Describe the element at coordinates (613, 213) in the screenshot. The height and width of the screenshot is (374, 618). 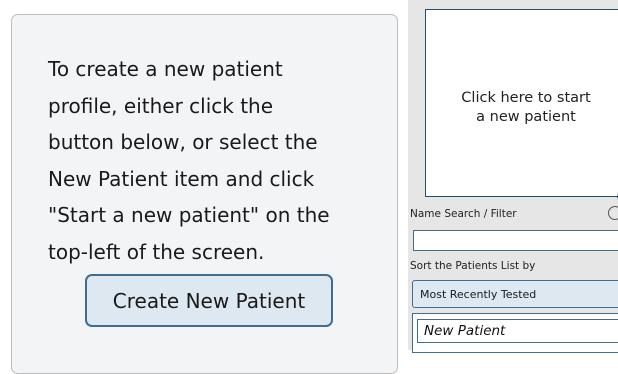
I see `clear-search-icon` at that location.